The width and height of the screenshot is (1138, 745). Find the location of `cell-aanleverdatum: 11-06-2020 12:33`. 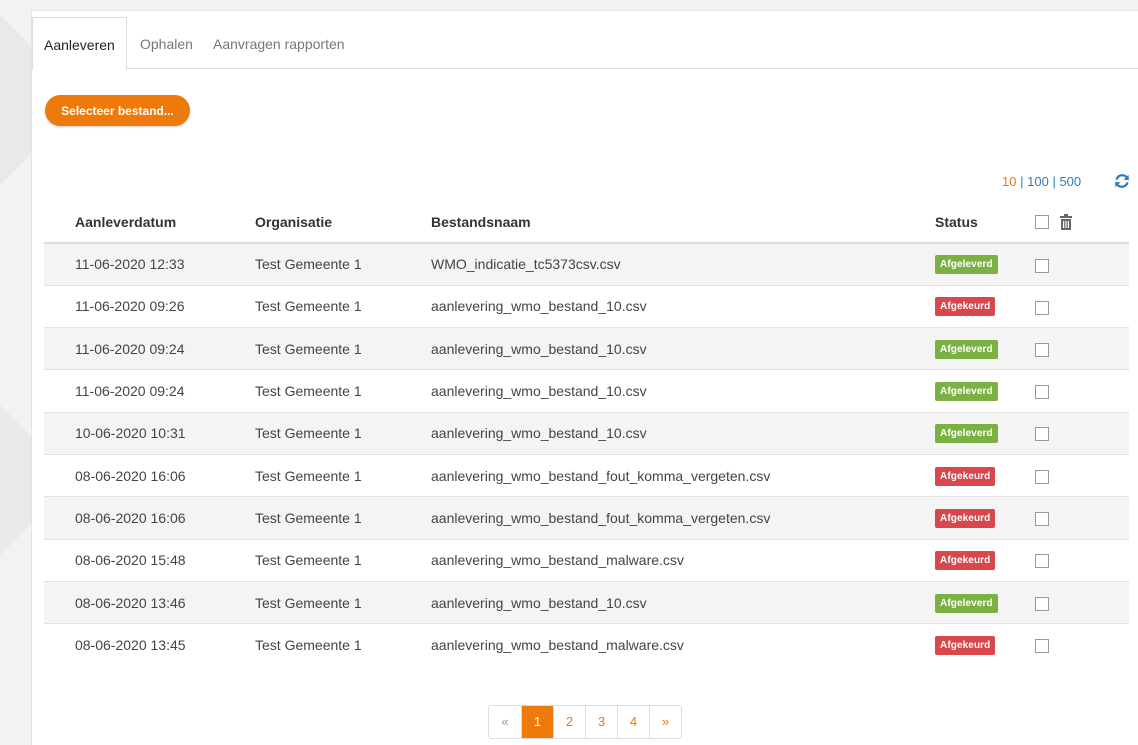

cell-aanleverdatum: 11-06-2020 12:33 is located at coordinates (134, 264).